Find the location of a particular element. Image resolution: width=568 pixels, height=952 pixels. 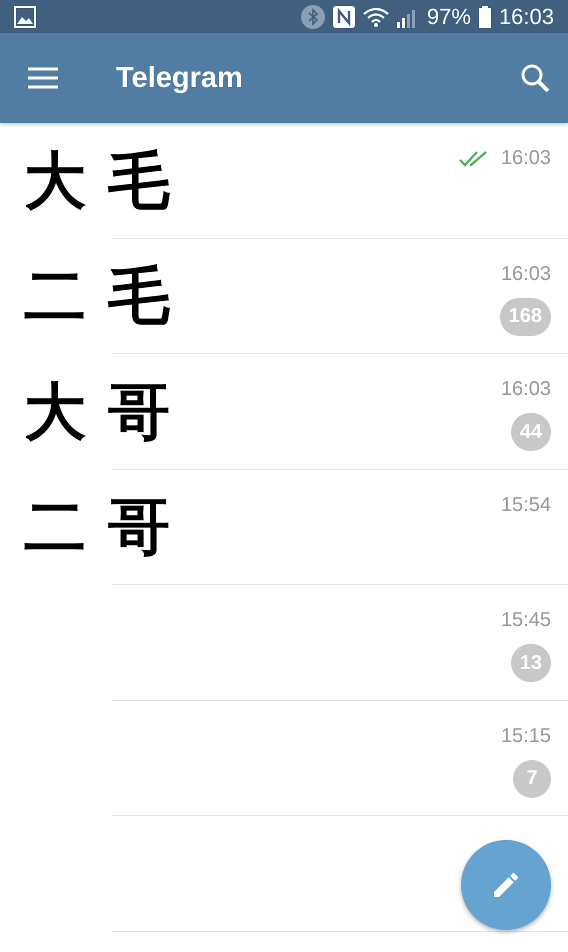

chat-name: 二哥 is located at coordinates (108, 527).